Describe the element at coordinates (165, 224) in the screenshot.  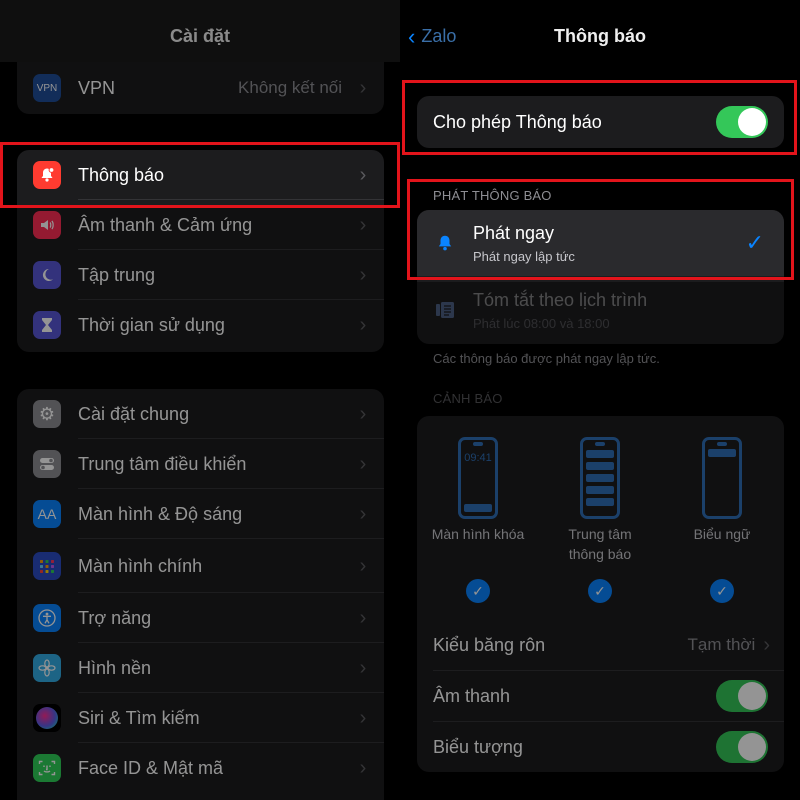
I see `row-label: Âm thanh & Cảm ứng` at that location.